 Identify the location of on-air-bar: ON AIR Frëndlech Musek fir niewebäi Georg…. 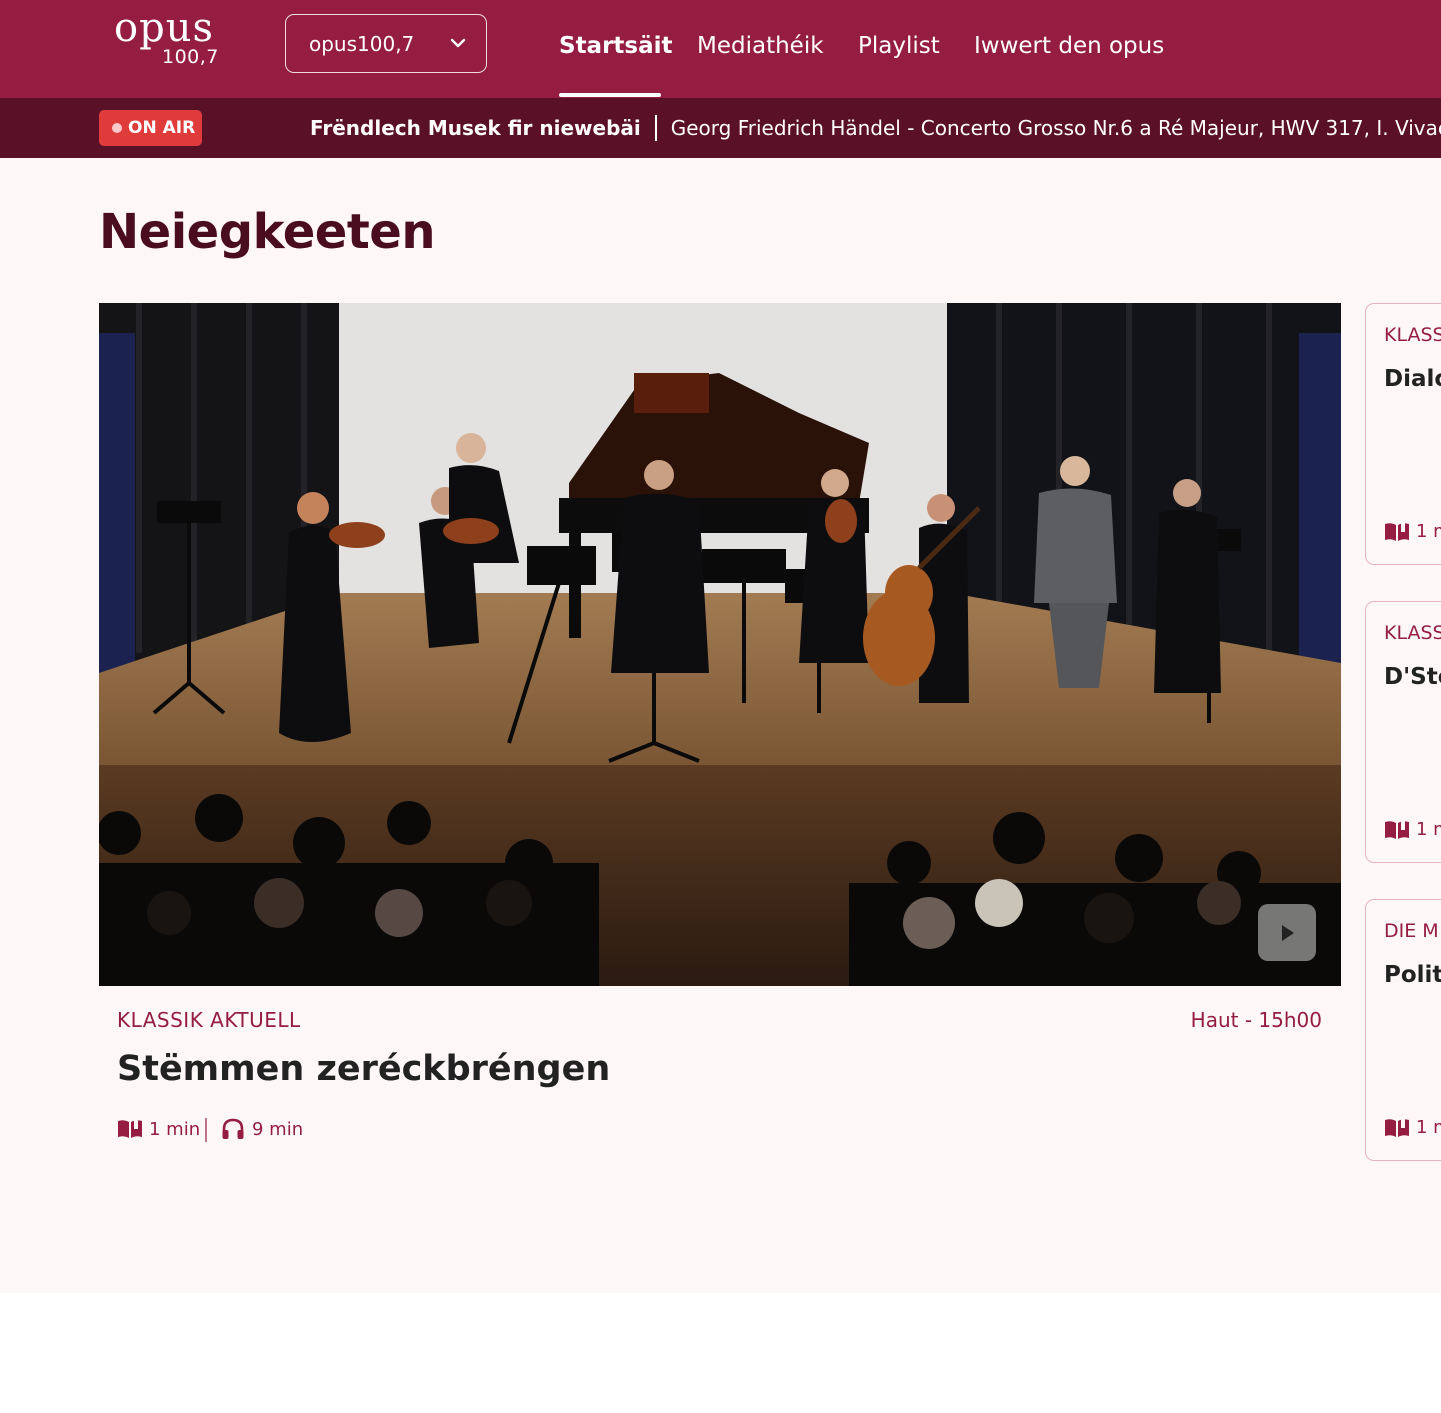
(720, 128).